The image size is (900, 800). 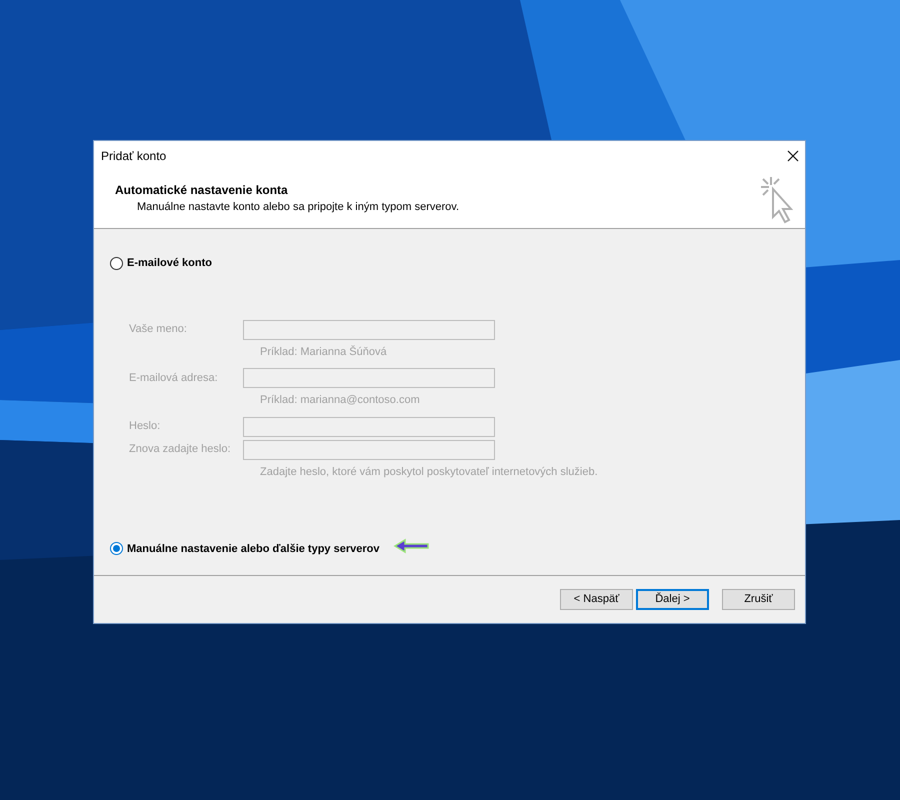 What do you see at coordinates (174, 378) in the screenshot?
I see `field-label: E-mailová adresa:` at bounding box center [174, 378].